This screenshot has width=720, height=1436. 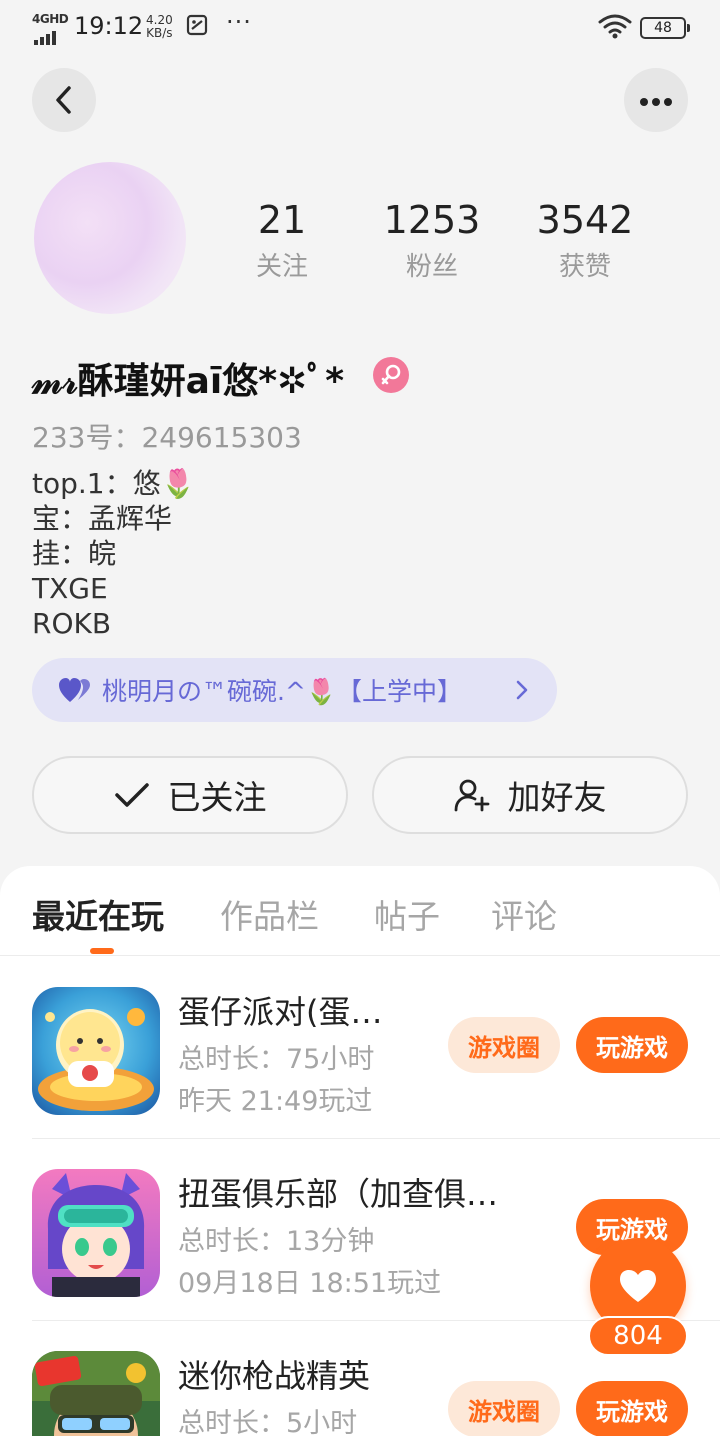 I want to click on network-type: 4GHD, so click(x=50, y=19).